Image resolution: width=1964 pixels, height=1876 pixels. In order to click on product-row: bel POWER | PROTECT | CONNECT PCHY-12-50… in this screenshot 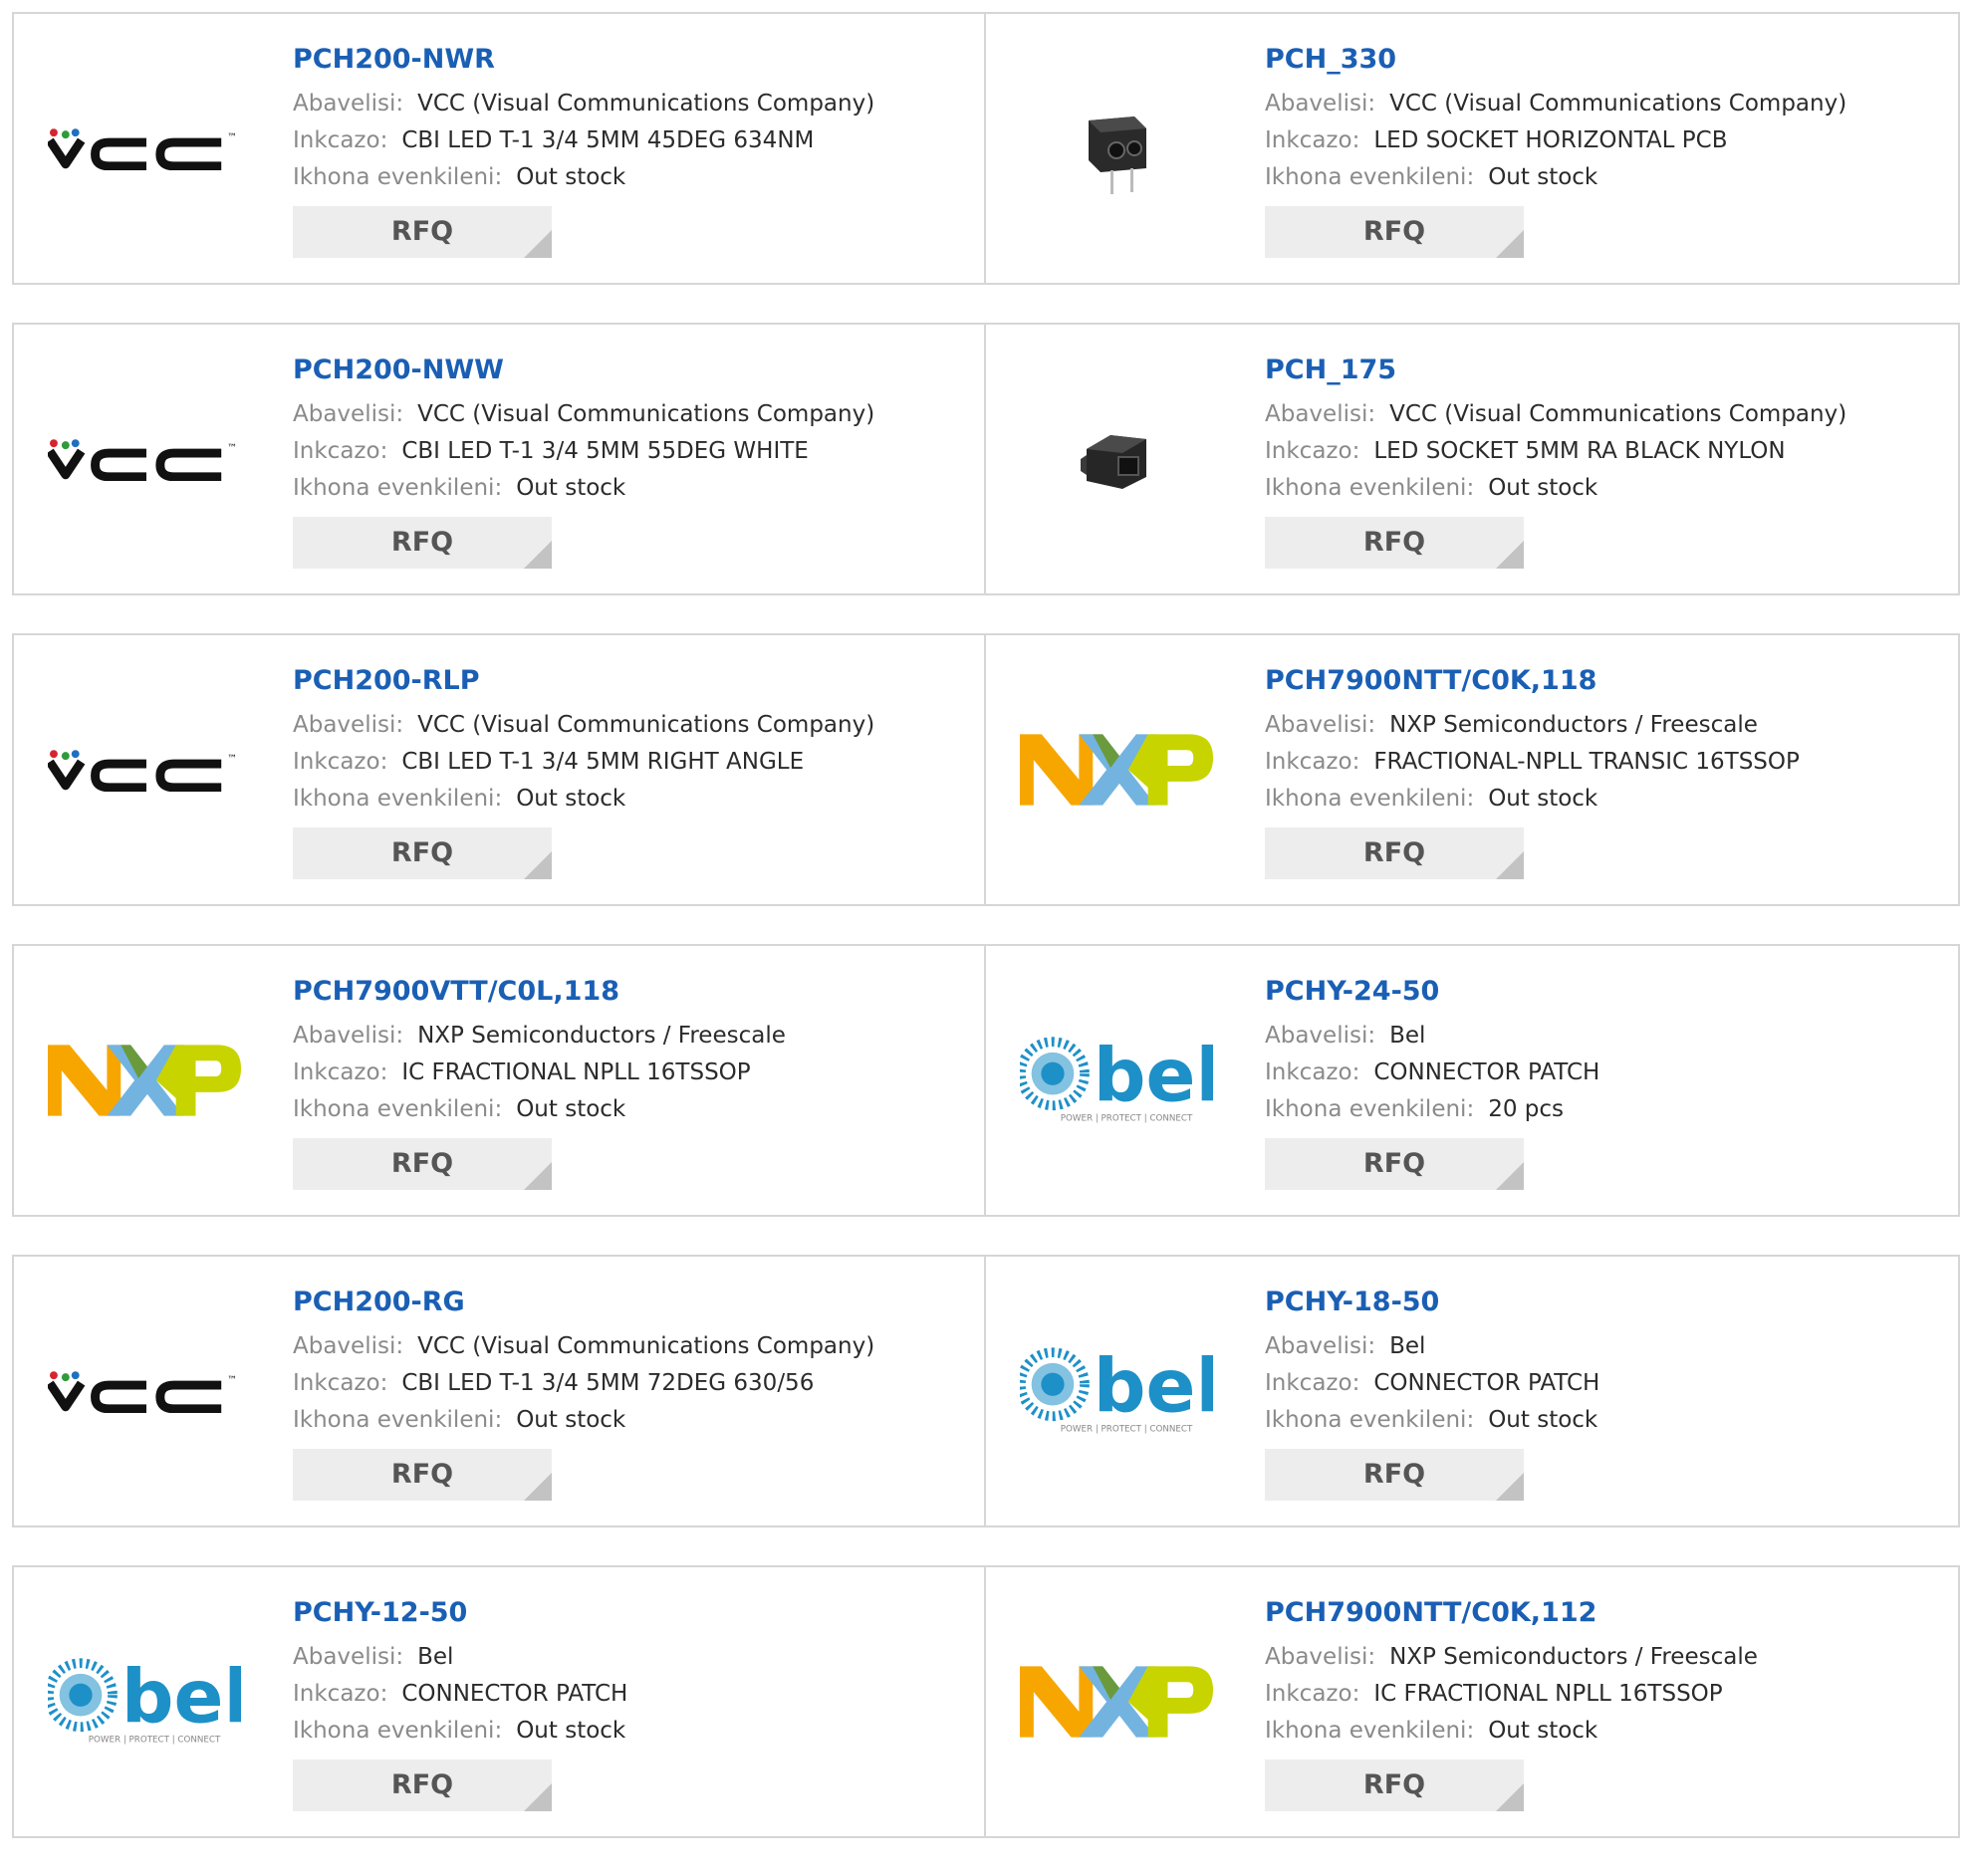, I will do `click(986, 1701)`.